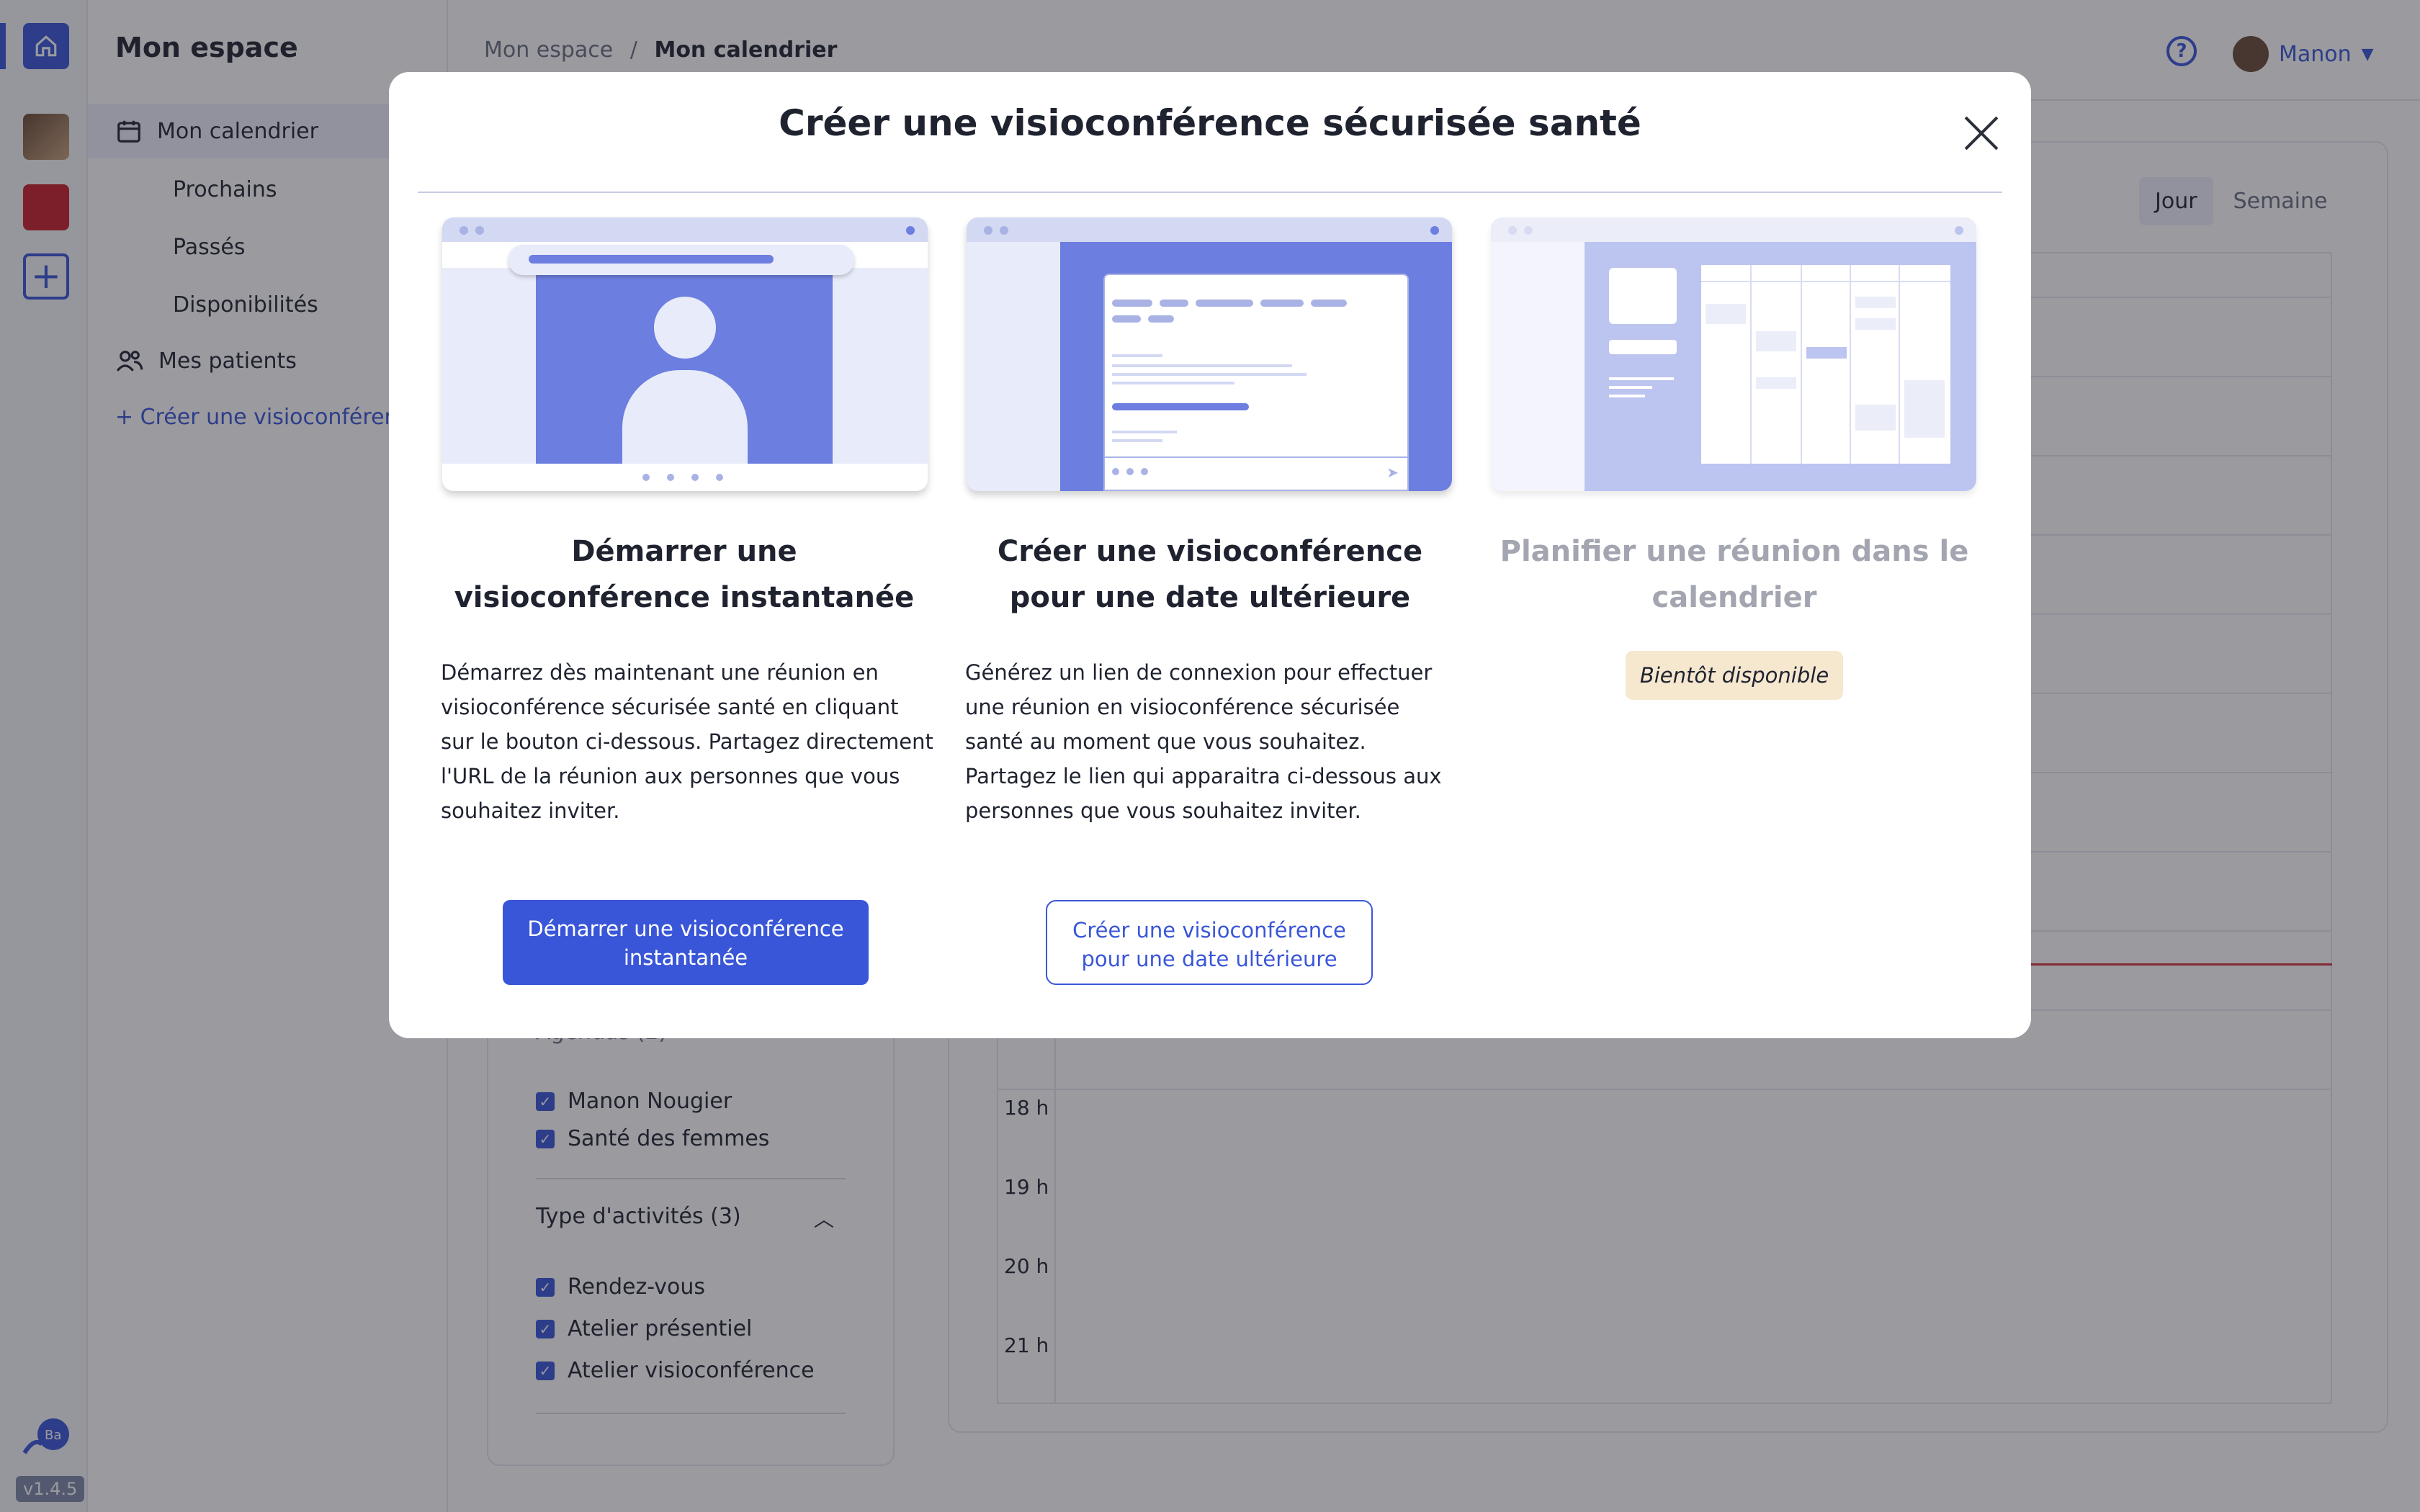  I want to click on footer-divider, so click(1256, 457).